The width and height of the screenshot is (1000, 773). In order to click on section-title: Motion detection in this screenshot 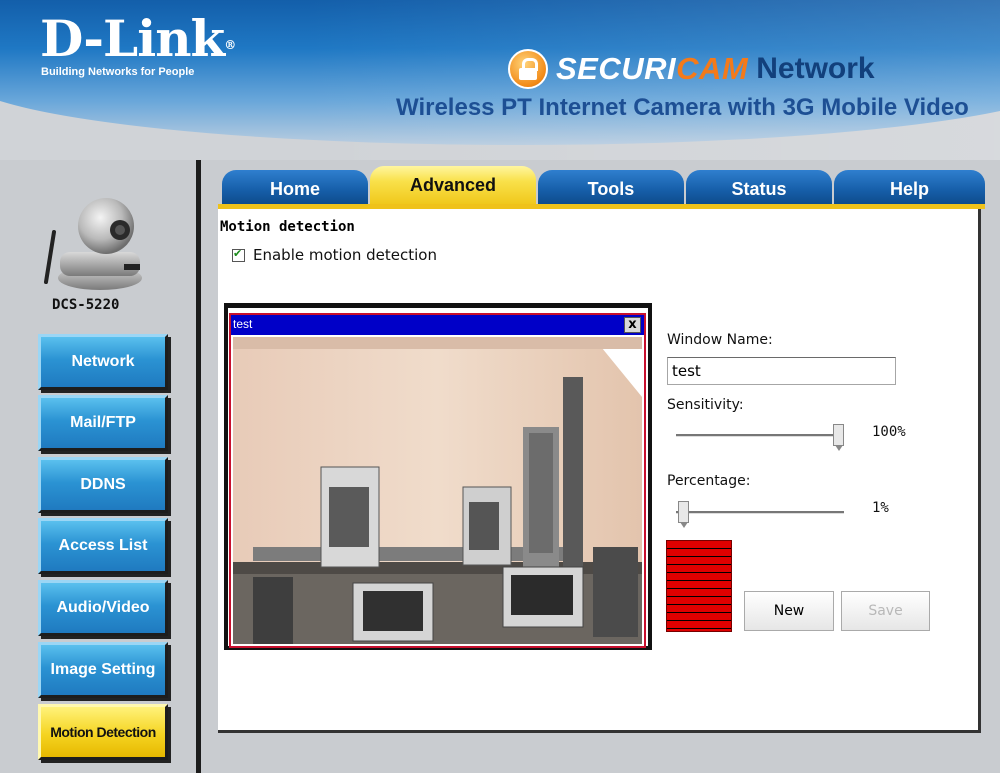, I will do `click(287, 227)`.